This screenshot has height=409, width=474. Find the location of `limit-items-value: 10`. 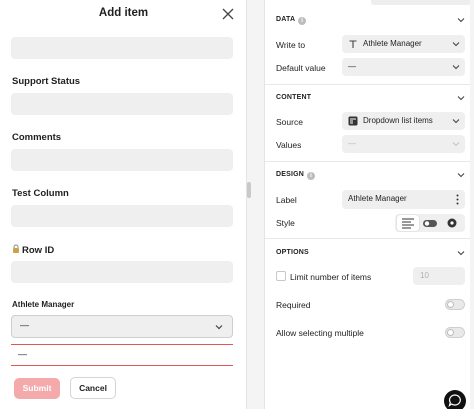

limit-items-value: 10 is located at coordinates (424, 275).